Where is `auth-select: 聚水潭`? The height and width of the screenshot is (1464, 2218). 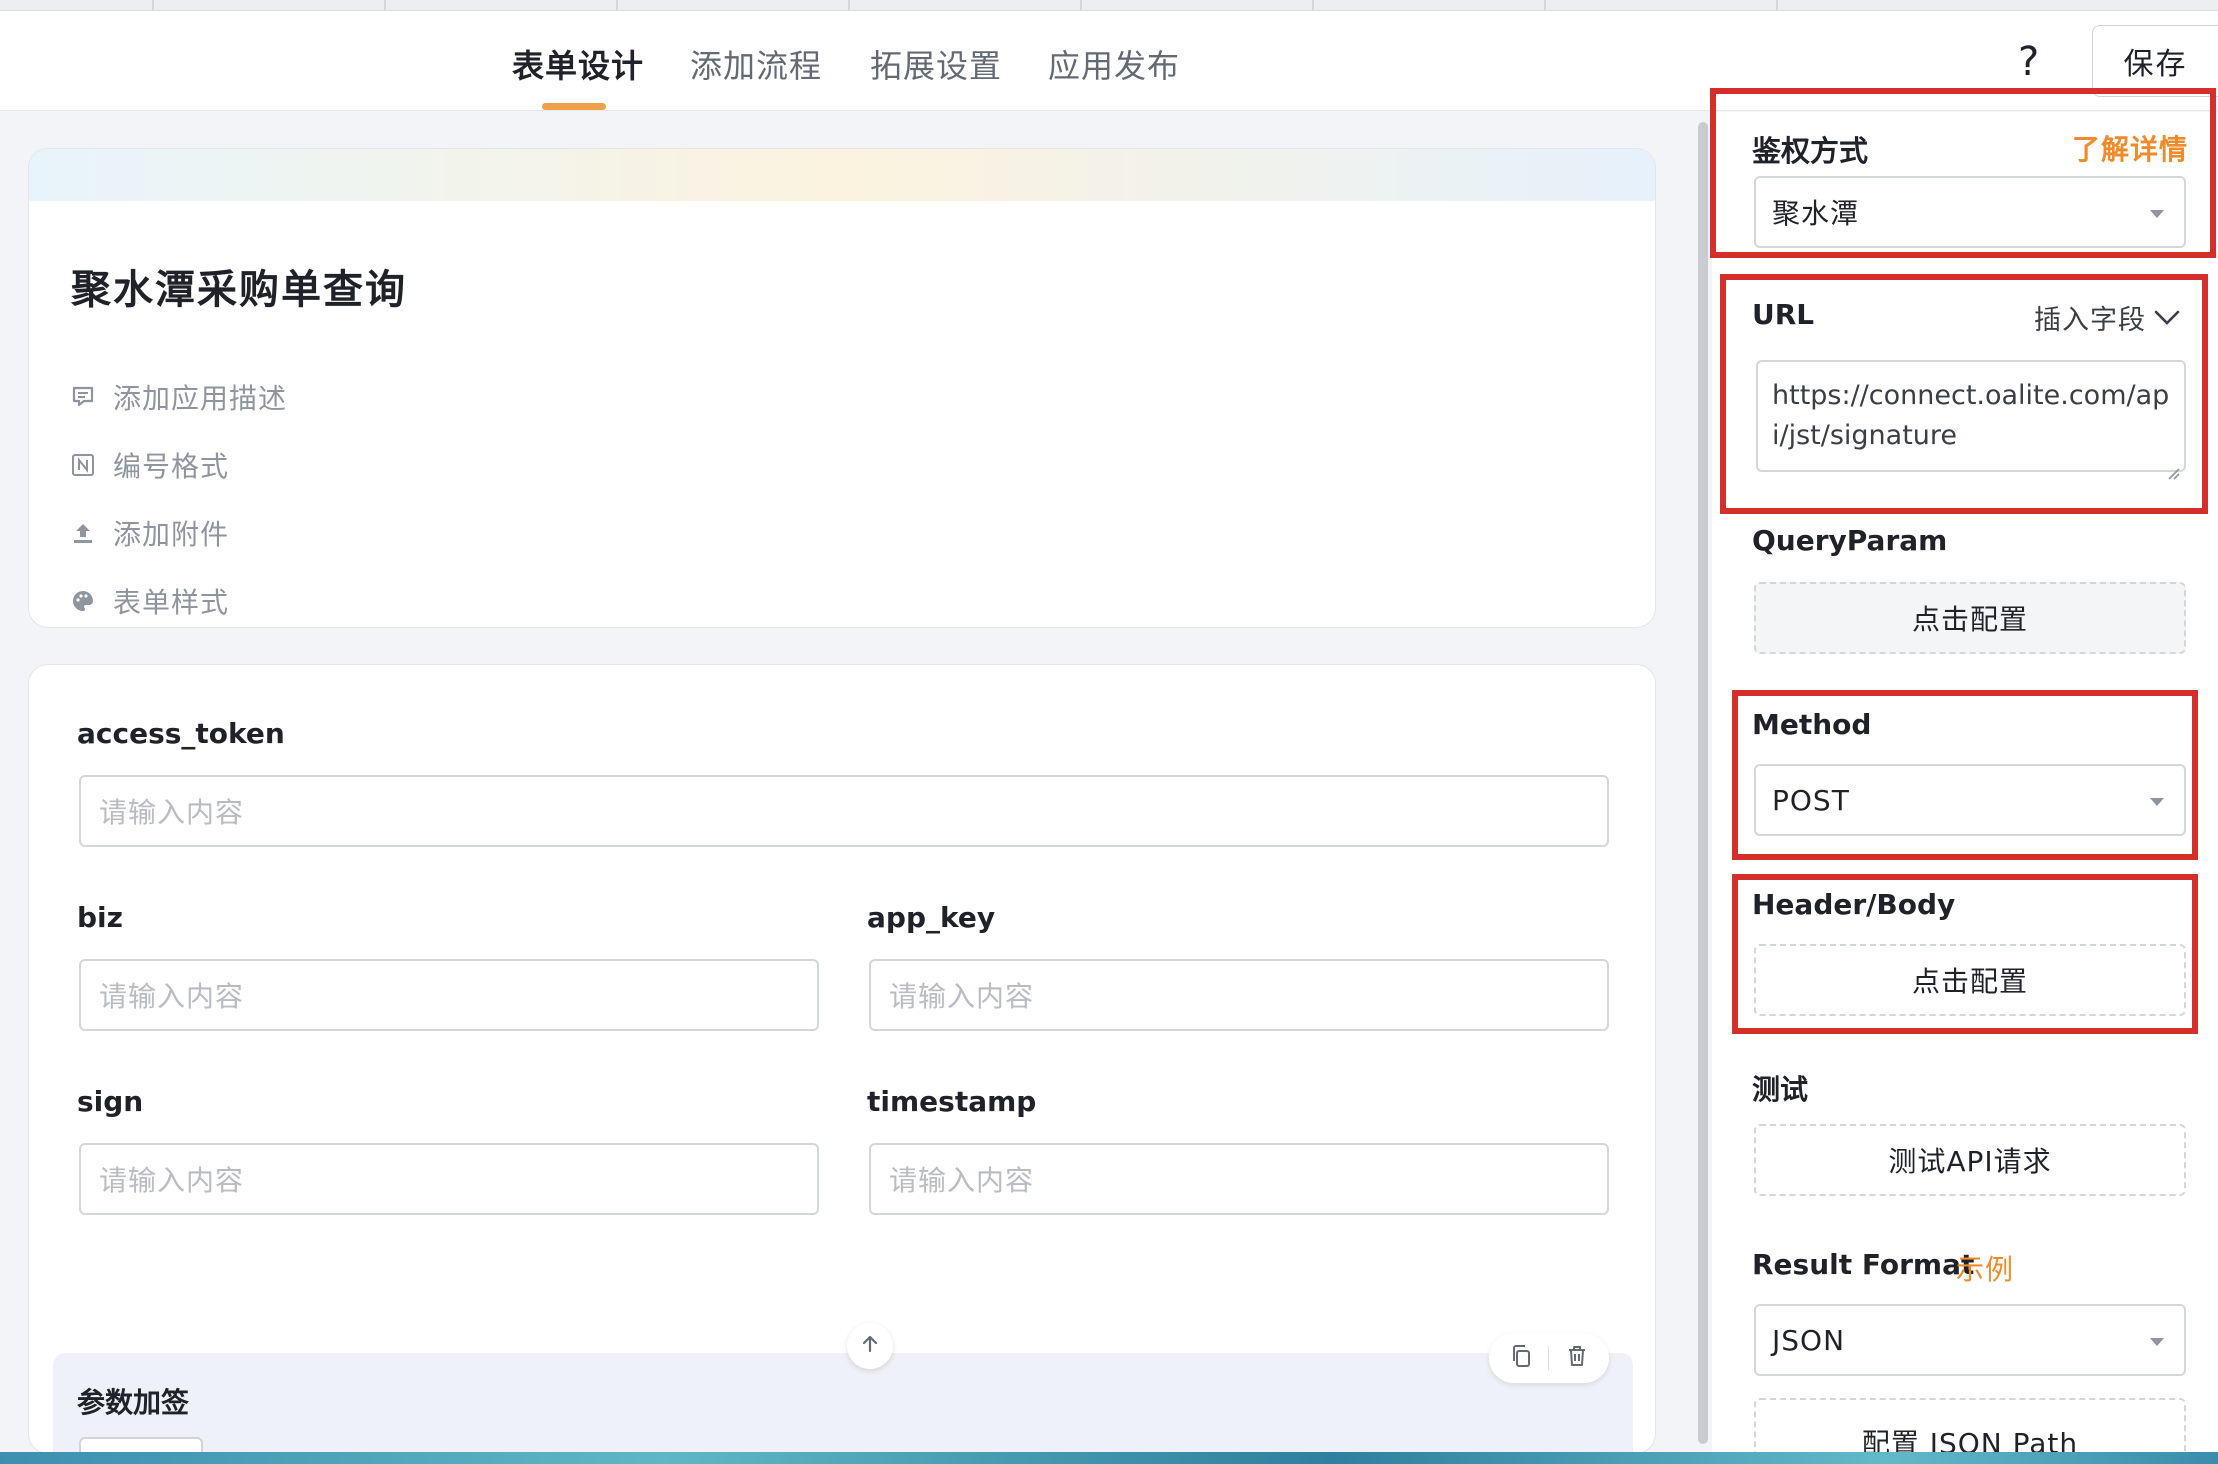
auth-select: 聚水潭 is located at coordinates (1970, 212).